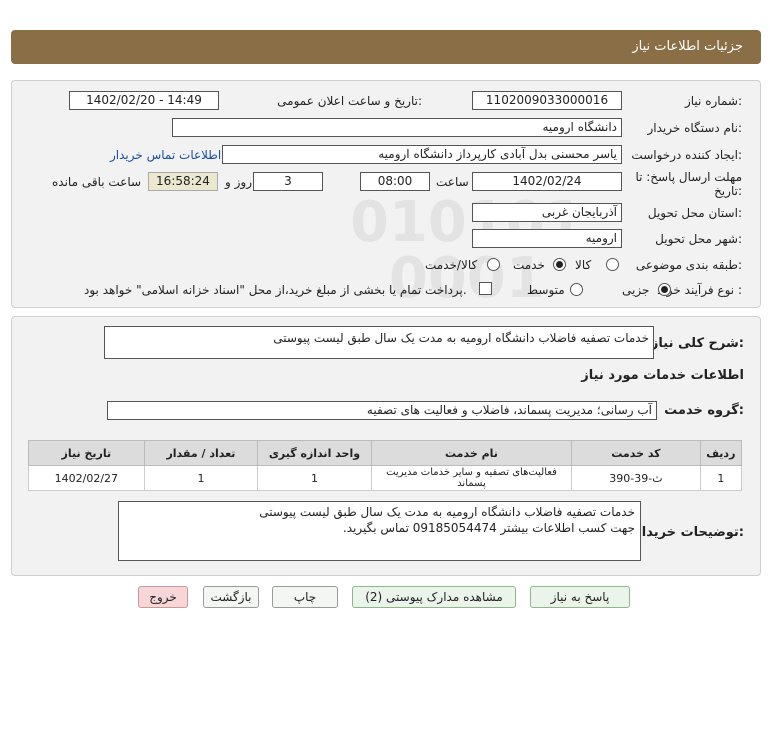 This screenshot has height=745, width=770. What do you see at coordinates (695, 128) in the screenshot?
I see `buyer-org-label: نام دستگاه خریدار:` at bounding box center [695, 128].